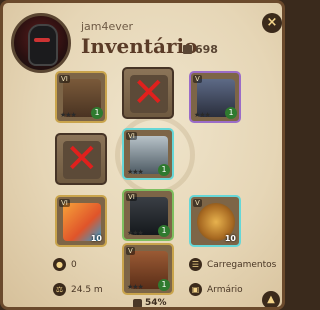 This screenshot has width=320, height=310. Describe the element at coordinates (59, 264) in the screenshot. I see `silver-coin-icon: ●` at that location.